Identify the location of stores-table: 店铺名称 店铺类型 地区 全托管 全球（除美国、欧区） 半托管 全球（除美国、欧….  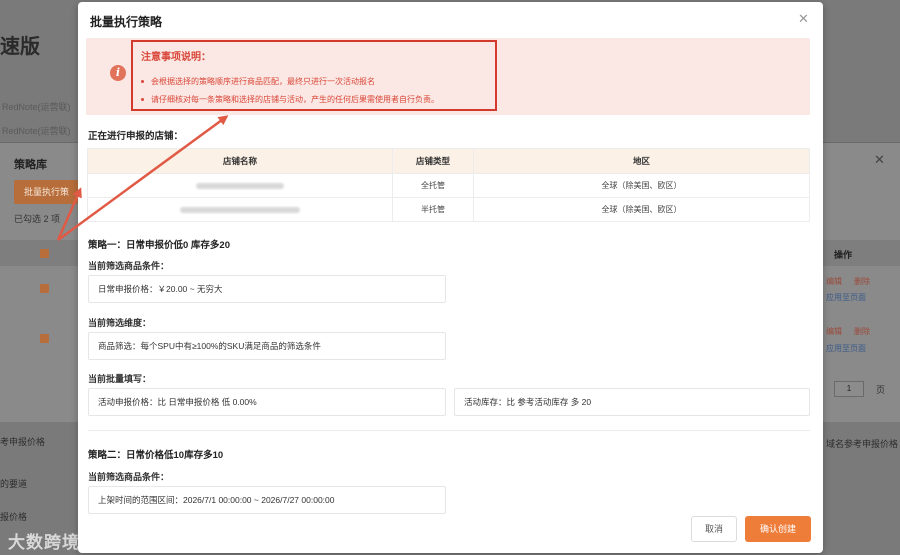
(448, 185).